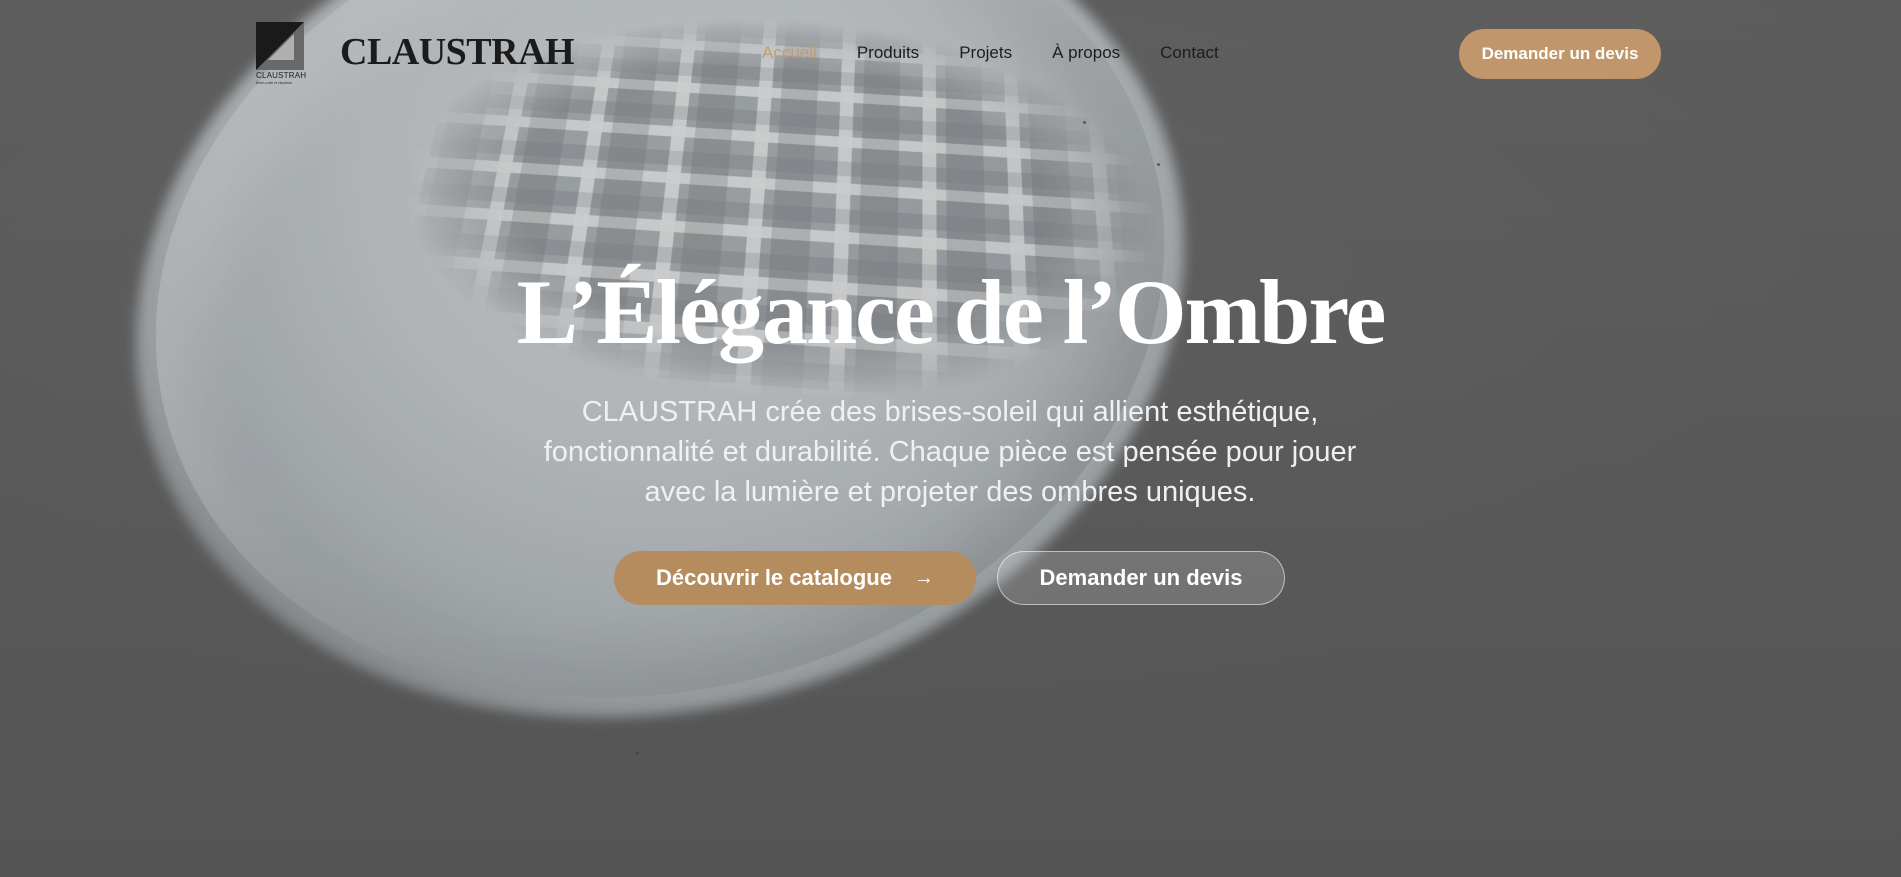  I want to click on nav-item-projets: Projets, so click(985, 53).